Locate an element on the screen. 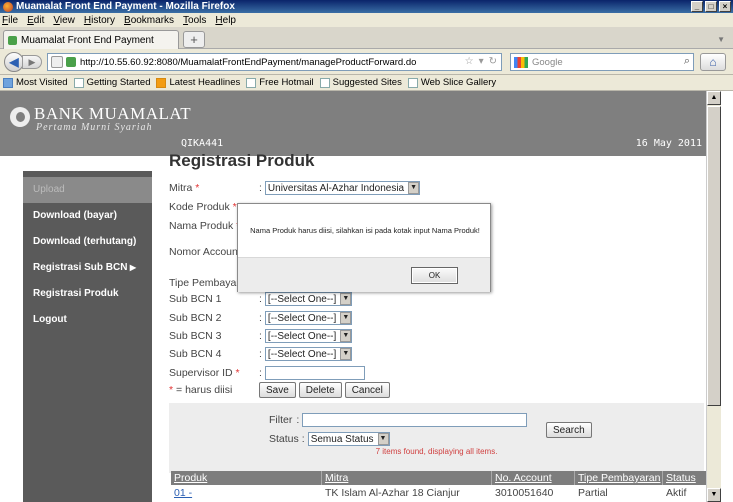 The image size is (733, 502). alert-footer: OK is located at coordinates (364, 274).